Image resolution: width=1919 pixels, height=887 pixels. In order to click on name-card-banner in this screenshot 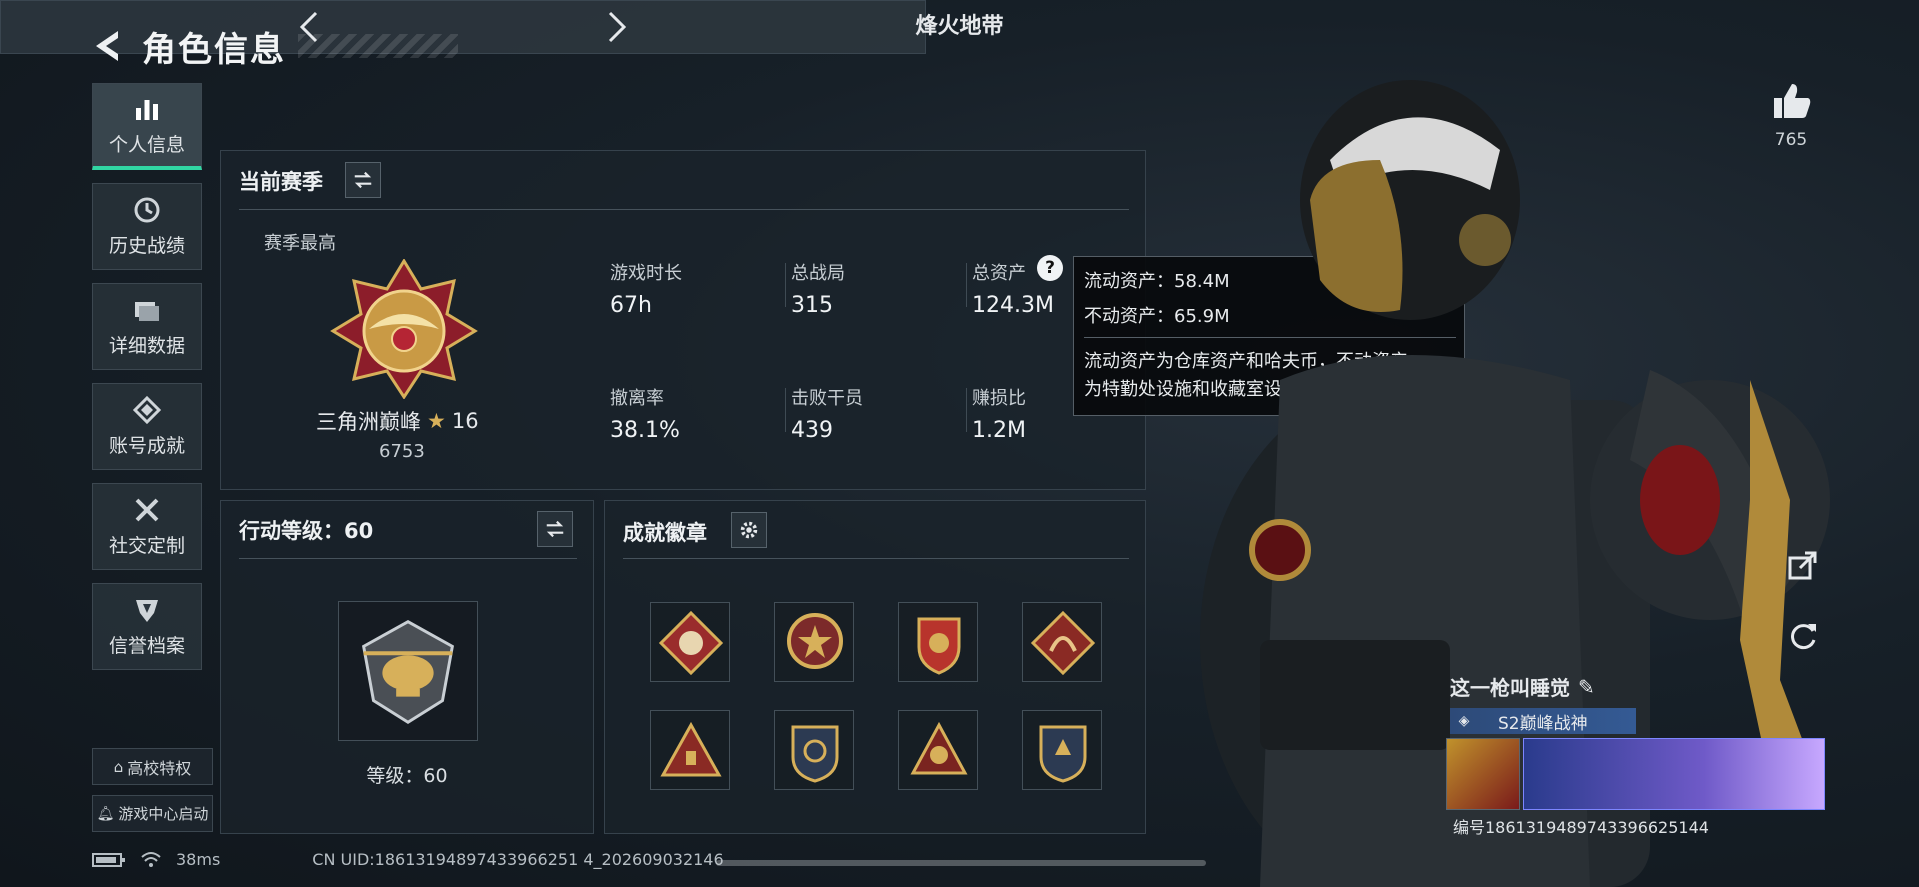, I will do `click(1674, 774)`.